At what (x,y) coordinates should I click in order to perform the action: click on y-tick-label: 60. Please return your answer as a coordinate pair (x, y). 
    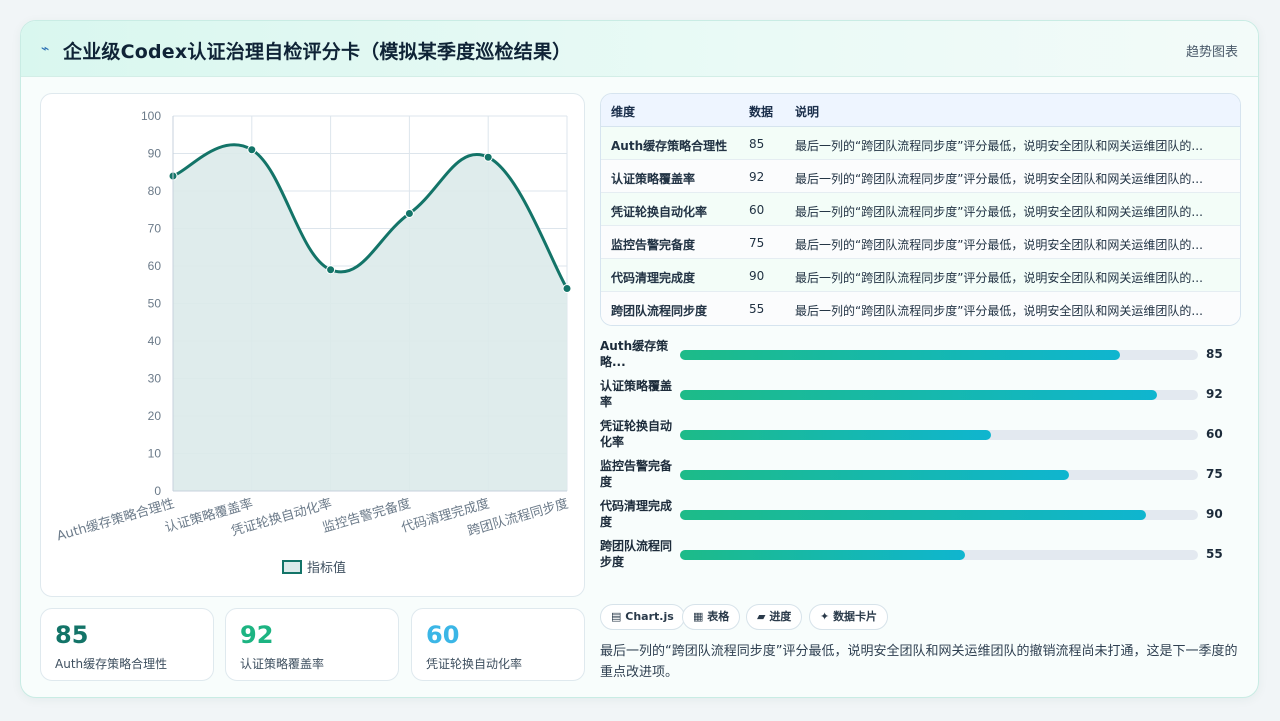
    Looking at the image, I should click on (155, 266).